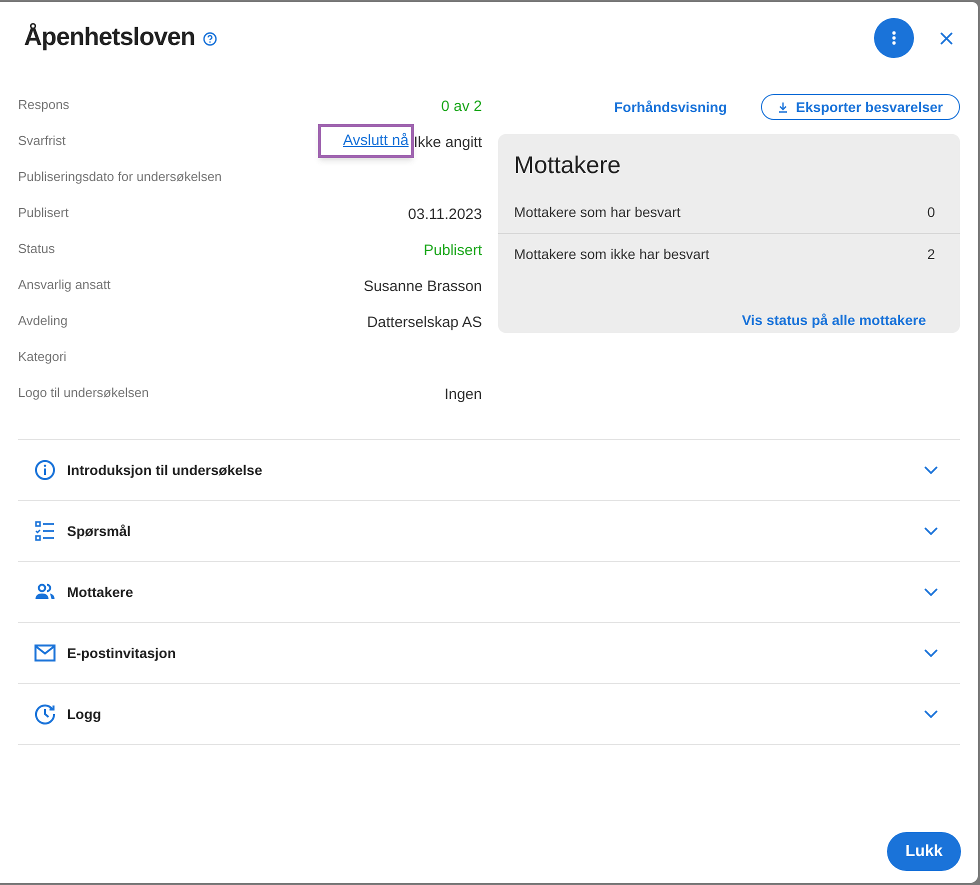  I want to click on close-icon, so click(946, 38).